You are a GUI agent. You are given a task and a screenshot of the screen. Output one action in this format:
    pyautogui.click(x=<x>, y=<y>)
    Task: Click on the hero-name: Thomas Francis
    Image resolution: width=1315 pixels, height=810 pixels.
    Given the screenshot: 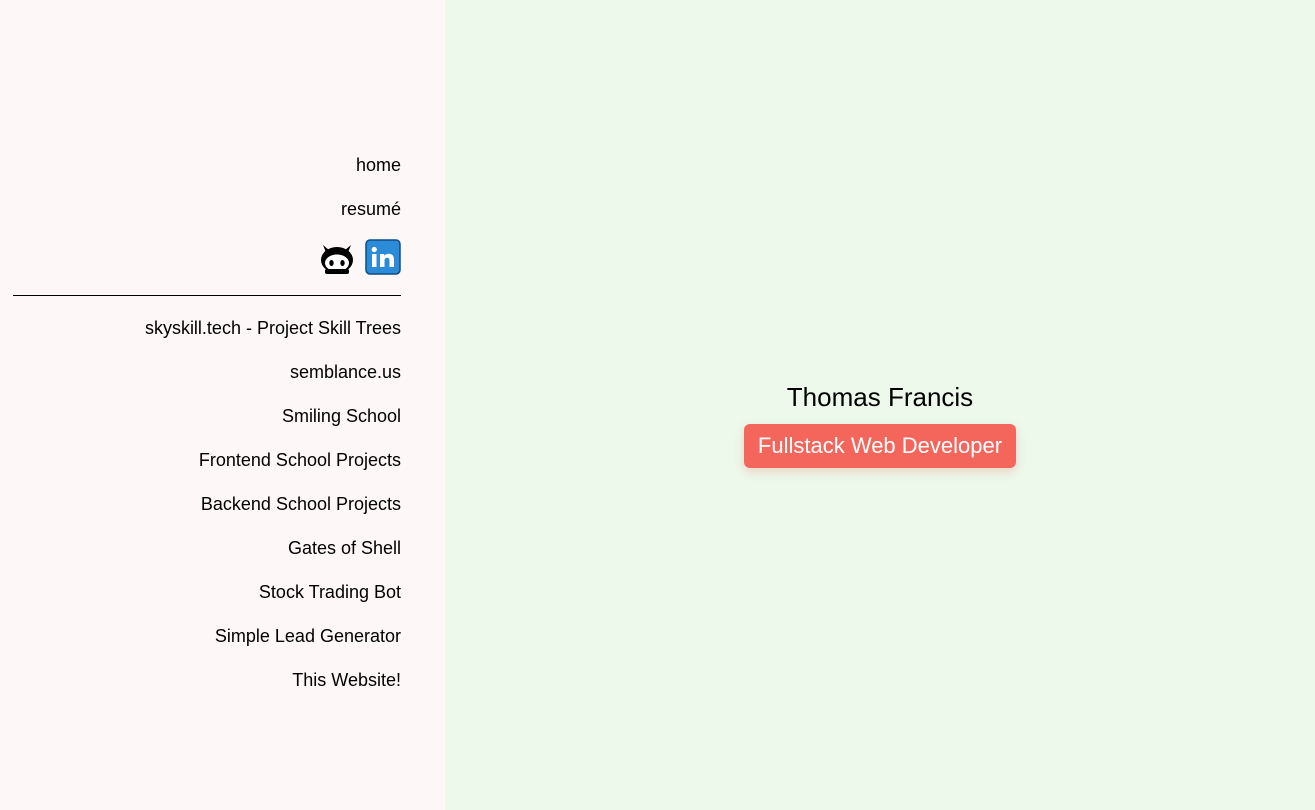 What is the action you would take?
    pyautogui.click(x=880, y=397)
    